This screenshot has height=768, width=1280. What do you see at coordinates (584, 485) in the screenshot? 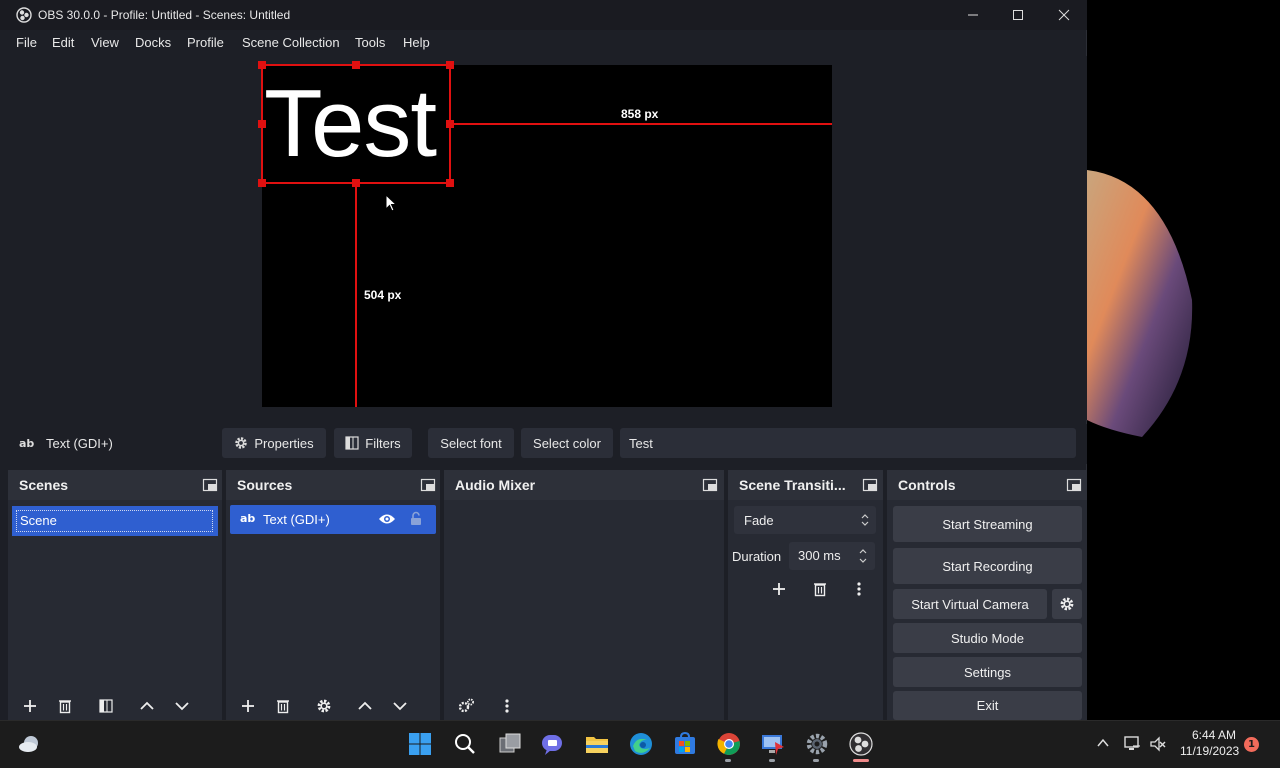
I see `audio-mixer-dock-header: Audio Mixer` at bounding box center [584, 485].